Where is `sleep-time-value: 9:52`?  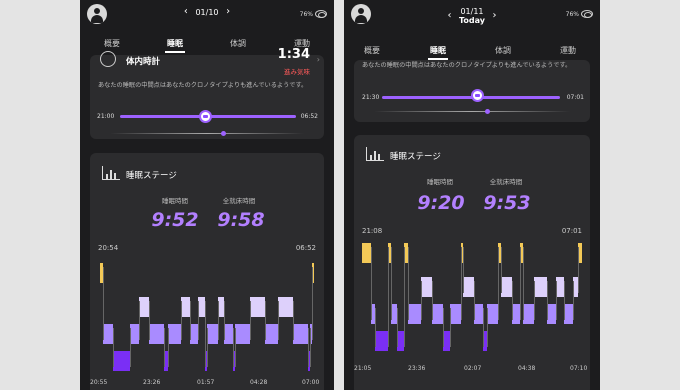
sleep-time-value: 9:52 is located at coordinates (175, 220).